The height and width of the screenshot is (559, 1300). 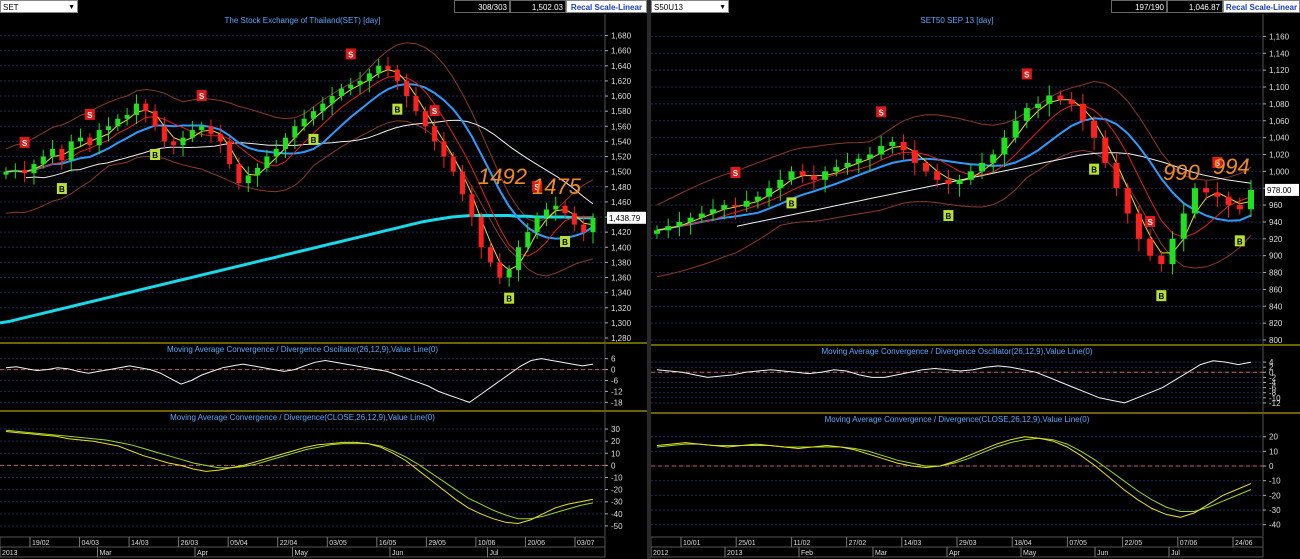 What do you see at coordinates (1279, 104) in the screenshot?
I see `y-tick-label: 1,080` at bounding box center [1279, 104].